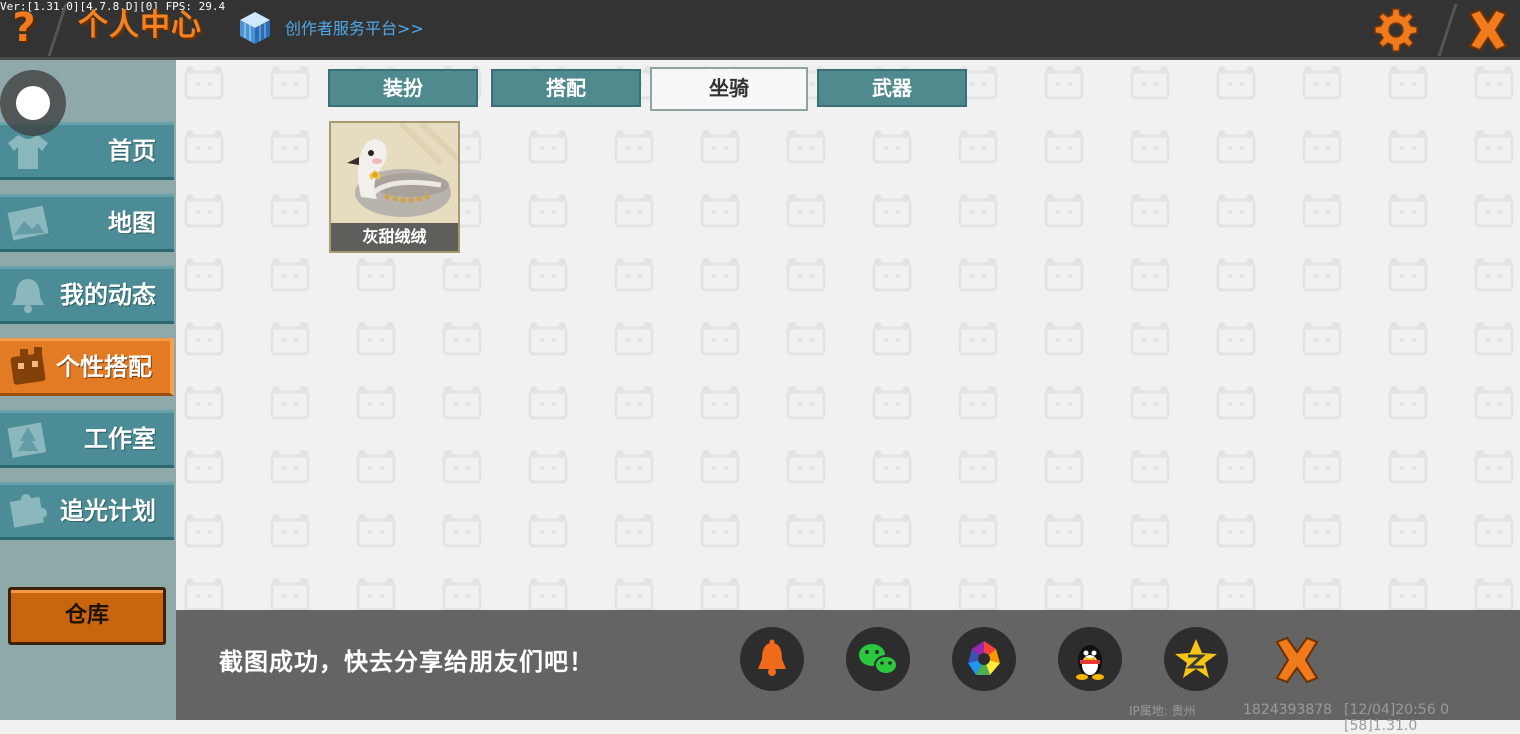 The height and width of the screenshot is (734, 1520). I want to click on mount-card: 灰甜绒绒, so click(394, 187).